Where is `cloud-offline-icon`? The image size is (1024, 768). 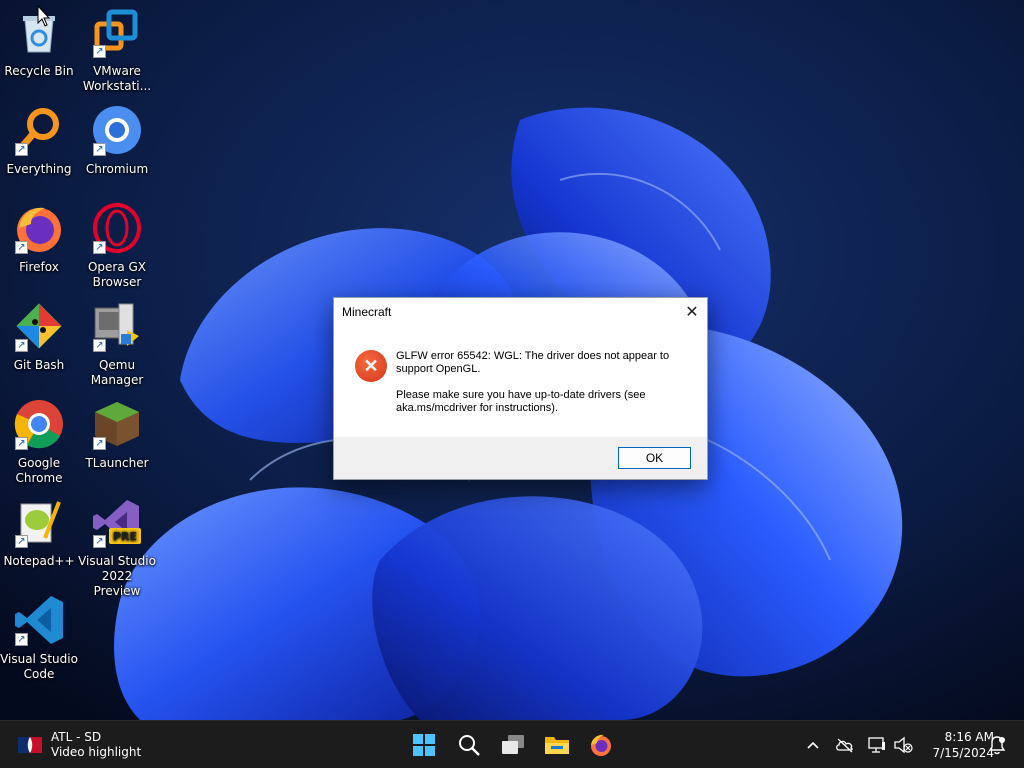 cloud-offline-icon is located at coordinates (844, 745).